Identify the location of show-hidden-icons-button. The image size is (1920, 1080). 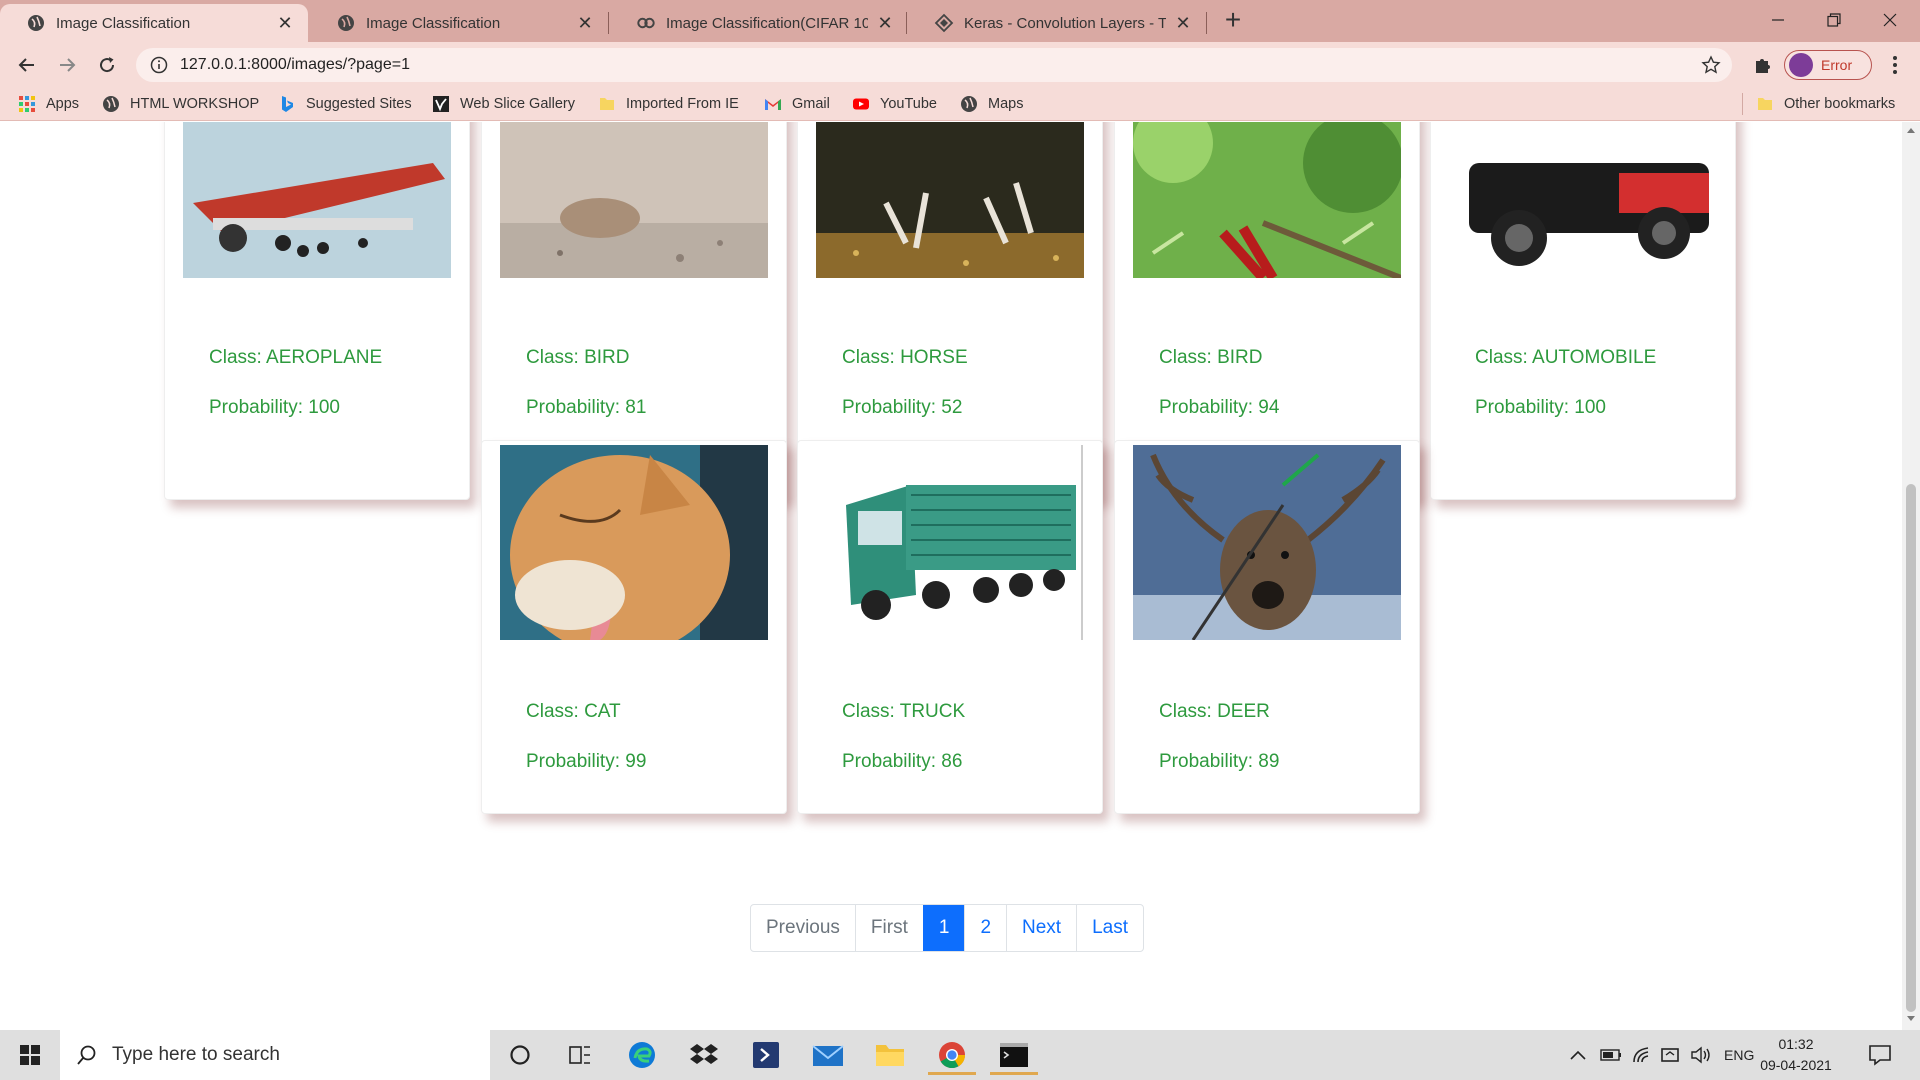
(1578, 1055).